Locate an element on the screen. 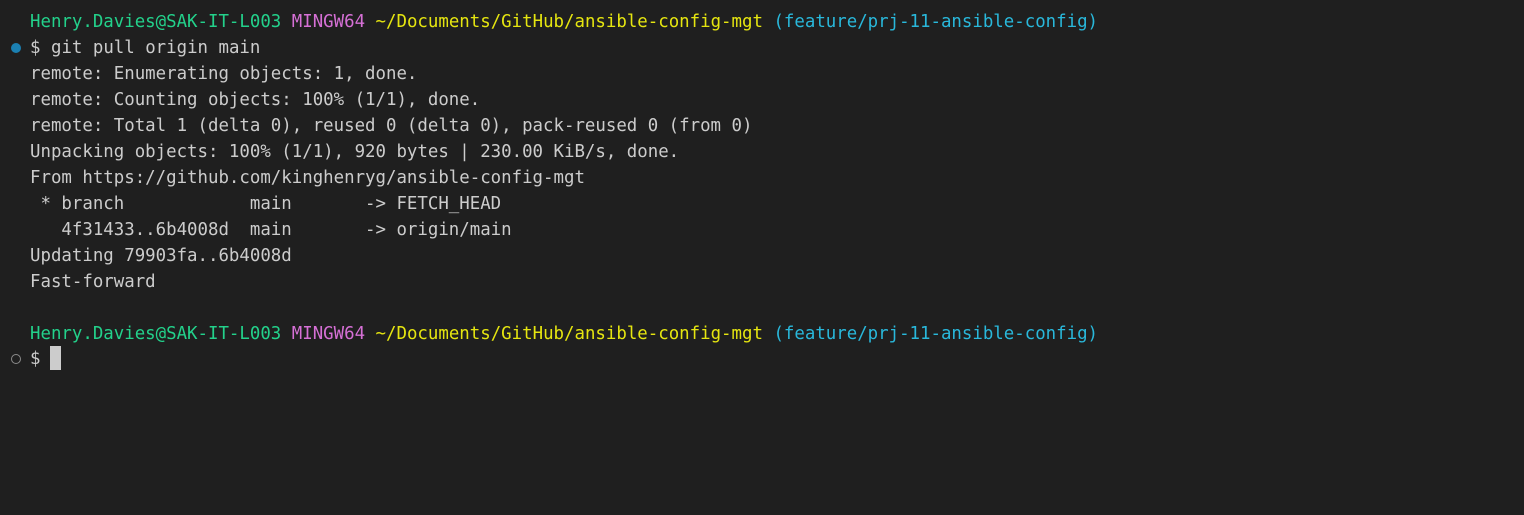 Image resolution: width=1524 pixels, height=515 pixels. output-line: Fast-forward is located at coordinates (93, 282).